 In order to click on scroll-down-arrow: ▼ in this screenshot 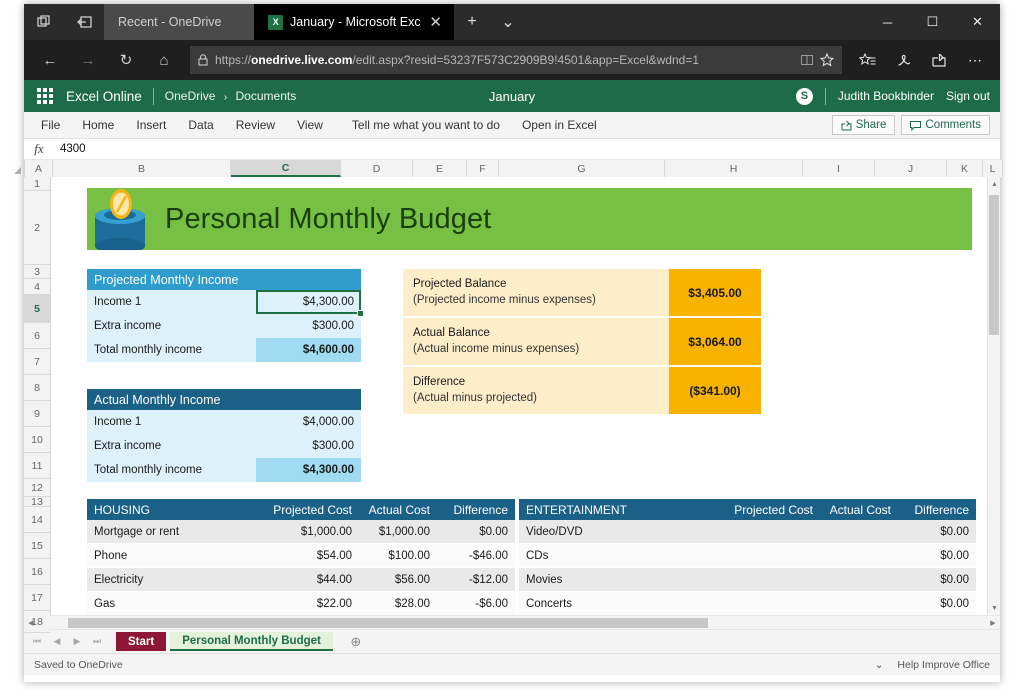, I will do `click(994, 608)`.